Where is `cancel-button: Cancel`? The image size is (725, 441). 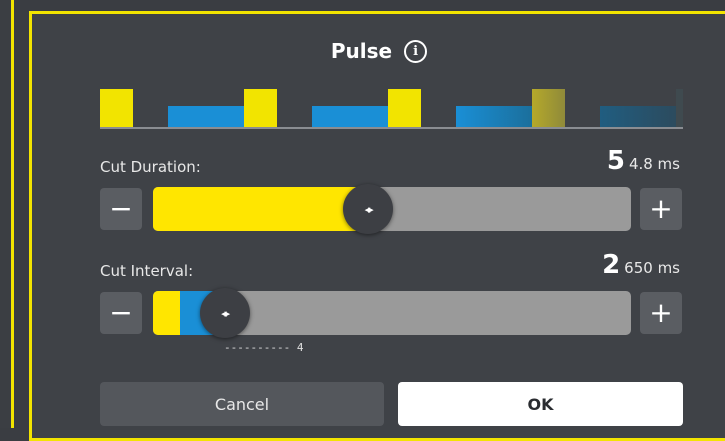 cancel-button: Cancel is located at coordinates (242, 404).